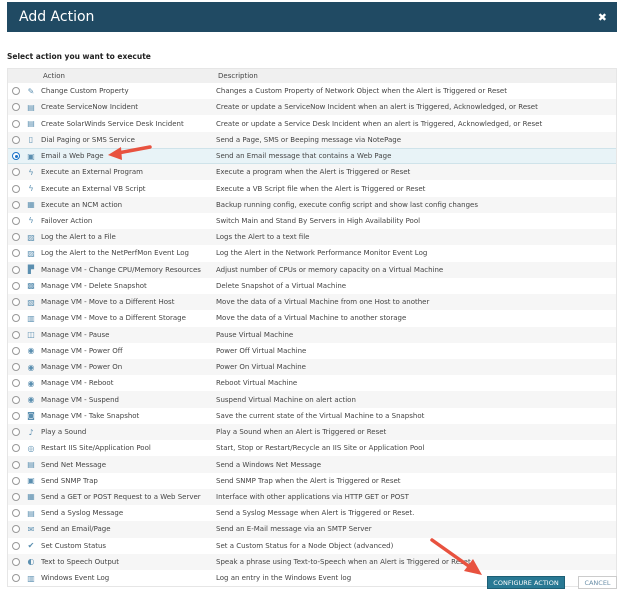 The width and height of the screenshot is (624, 598). What do you see at coordinates (112, 123) in the screenshot?
I see `action-name: Create SolarWinds Service Desk Incident` at bounding box center [112, 123].